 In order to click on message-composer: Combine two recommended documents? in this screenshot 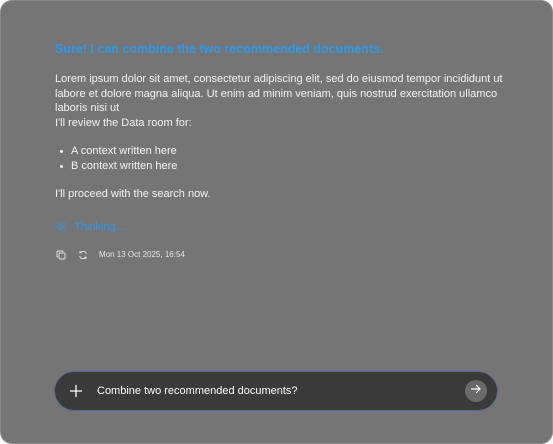, I will do `click(276, 391)`.